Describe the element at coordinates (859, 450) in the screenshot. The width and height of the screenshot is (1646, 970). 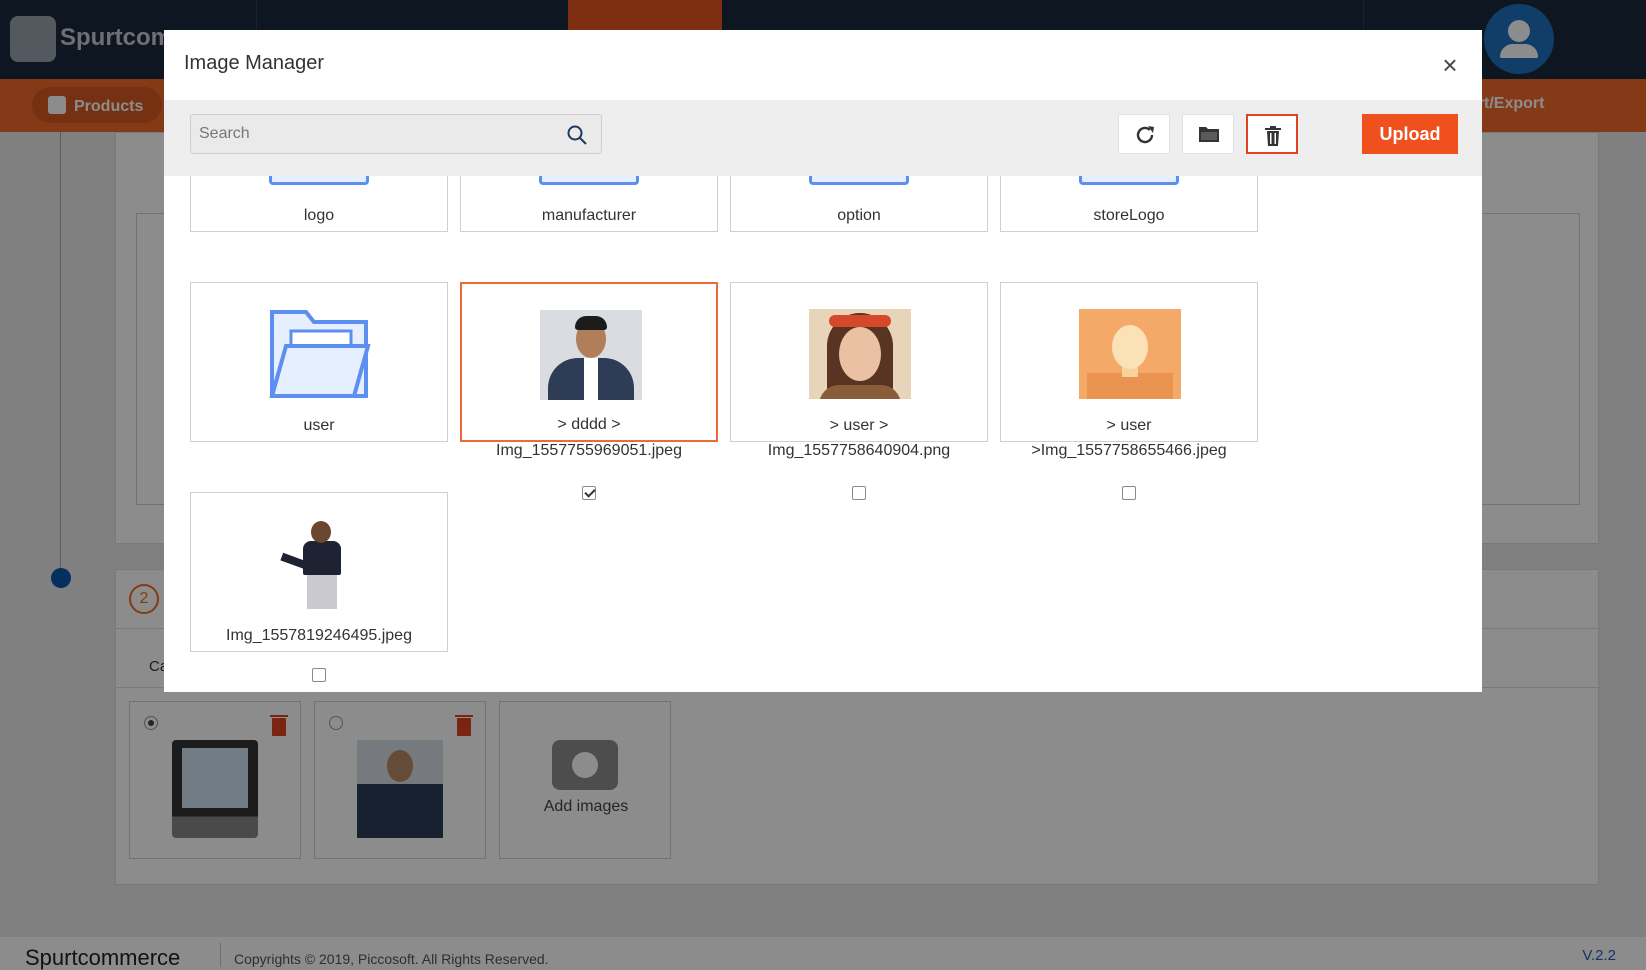
I see `image-filename: Img_1557758640904.png` at that location.